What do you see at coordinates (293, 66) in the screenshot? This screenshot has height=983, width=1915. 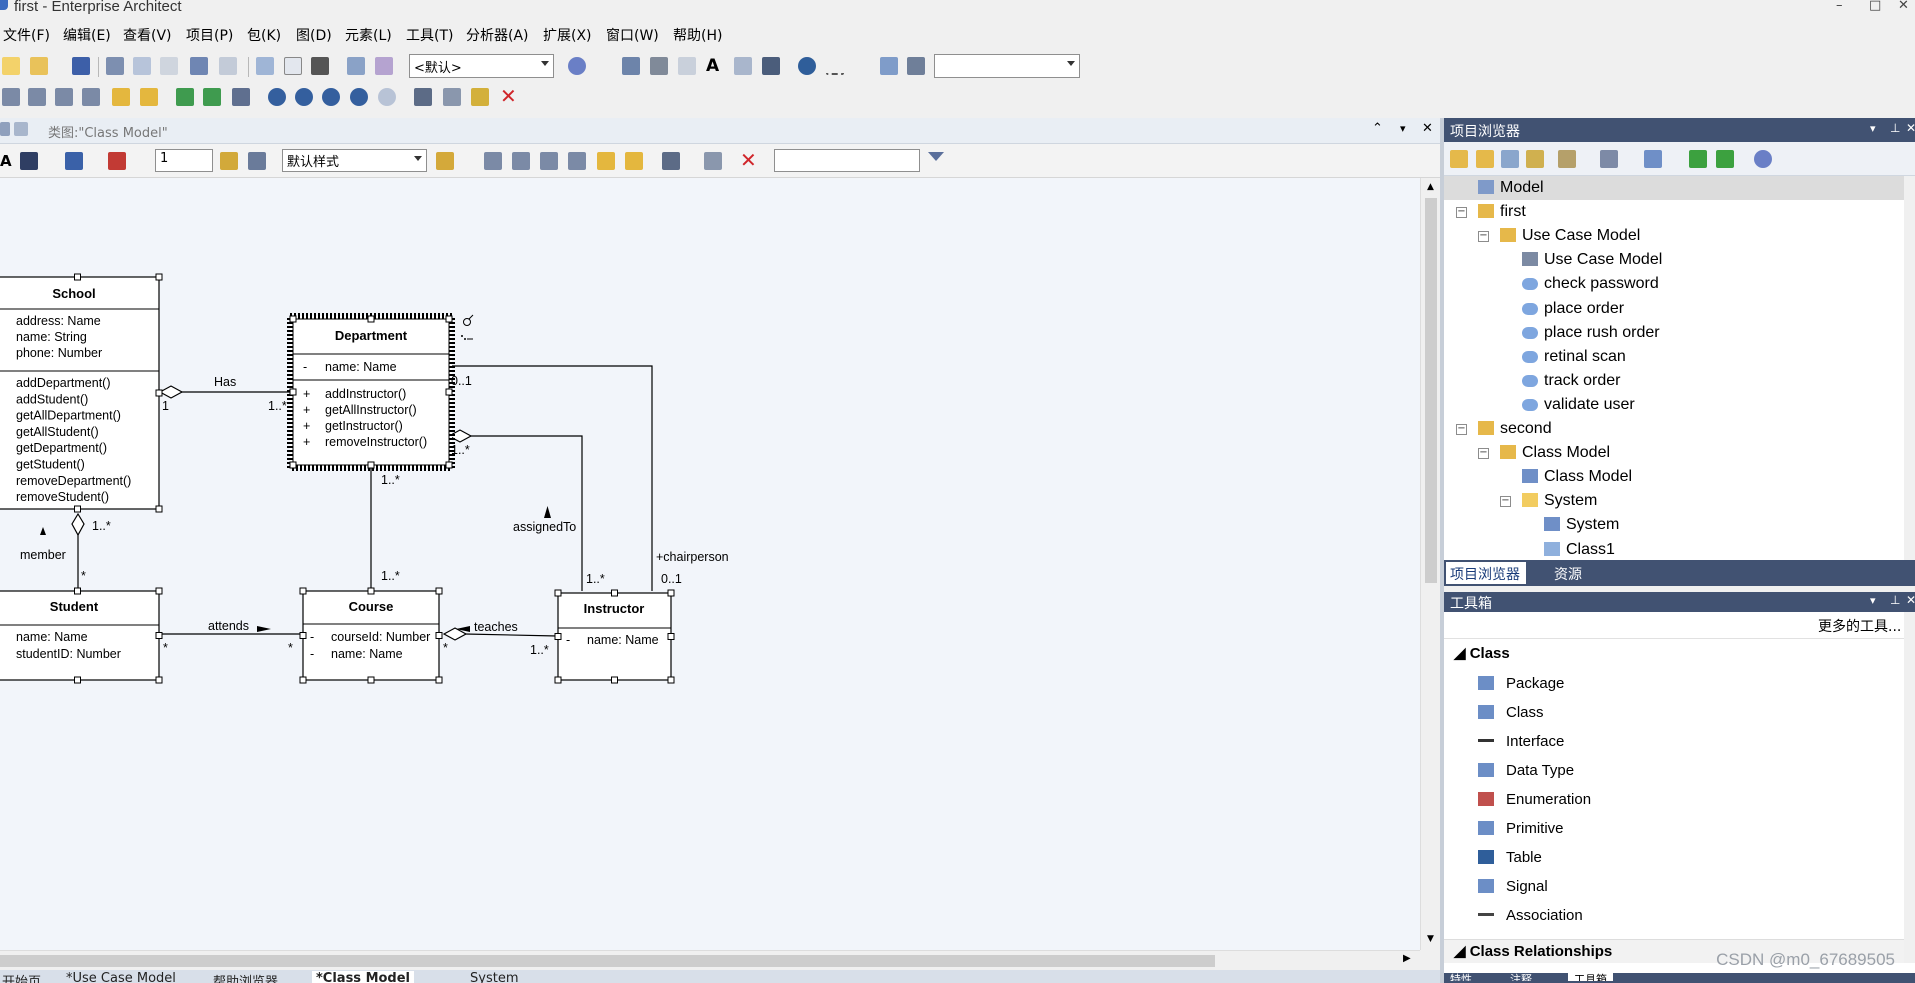 I see `page-icon` at bounding box center [293, 66].